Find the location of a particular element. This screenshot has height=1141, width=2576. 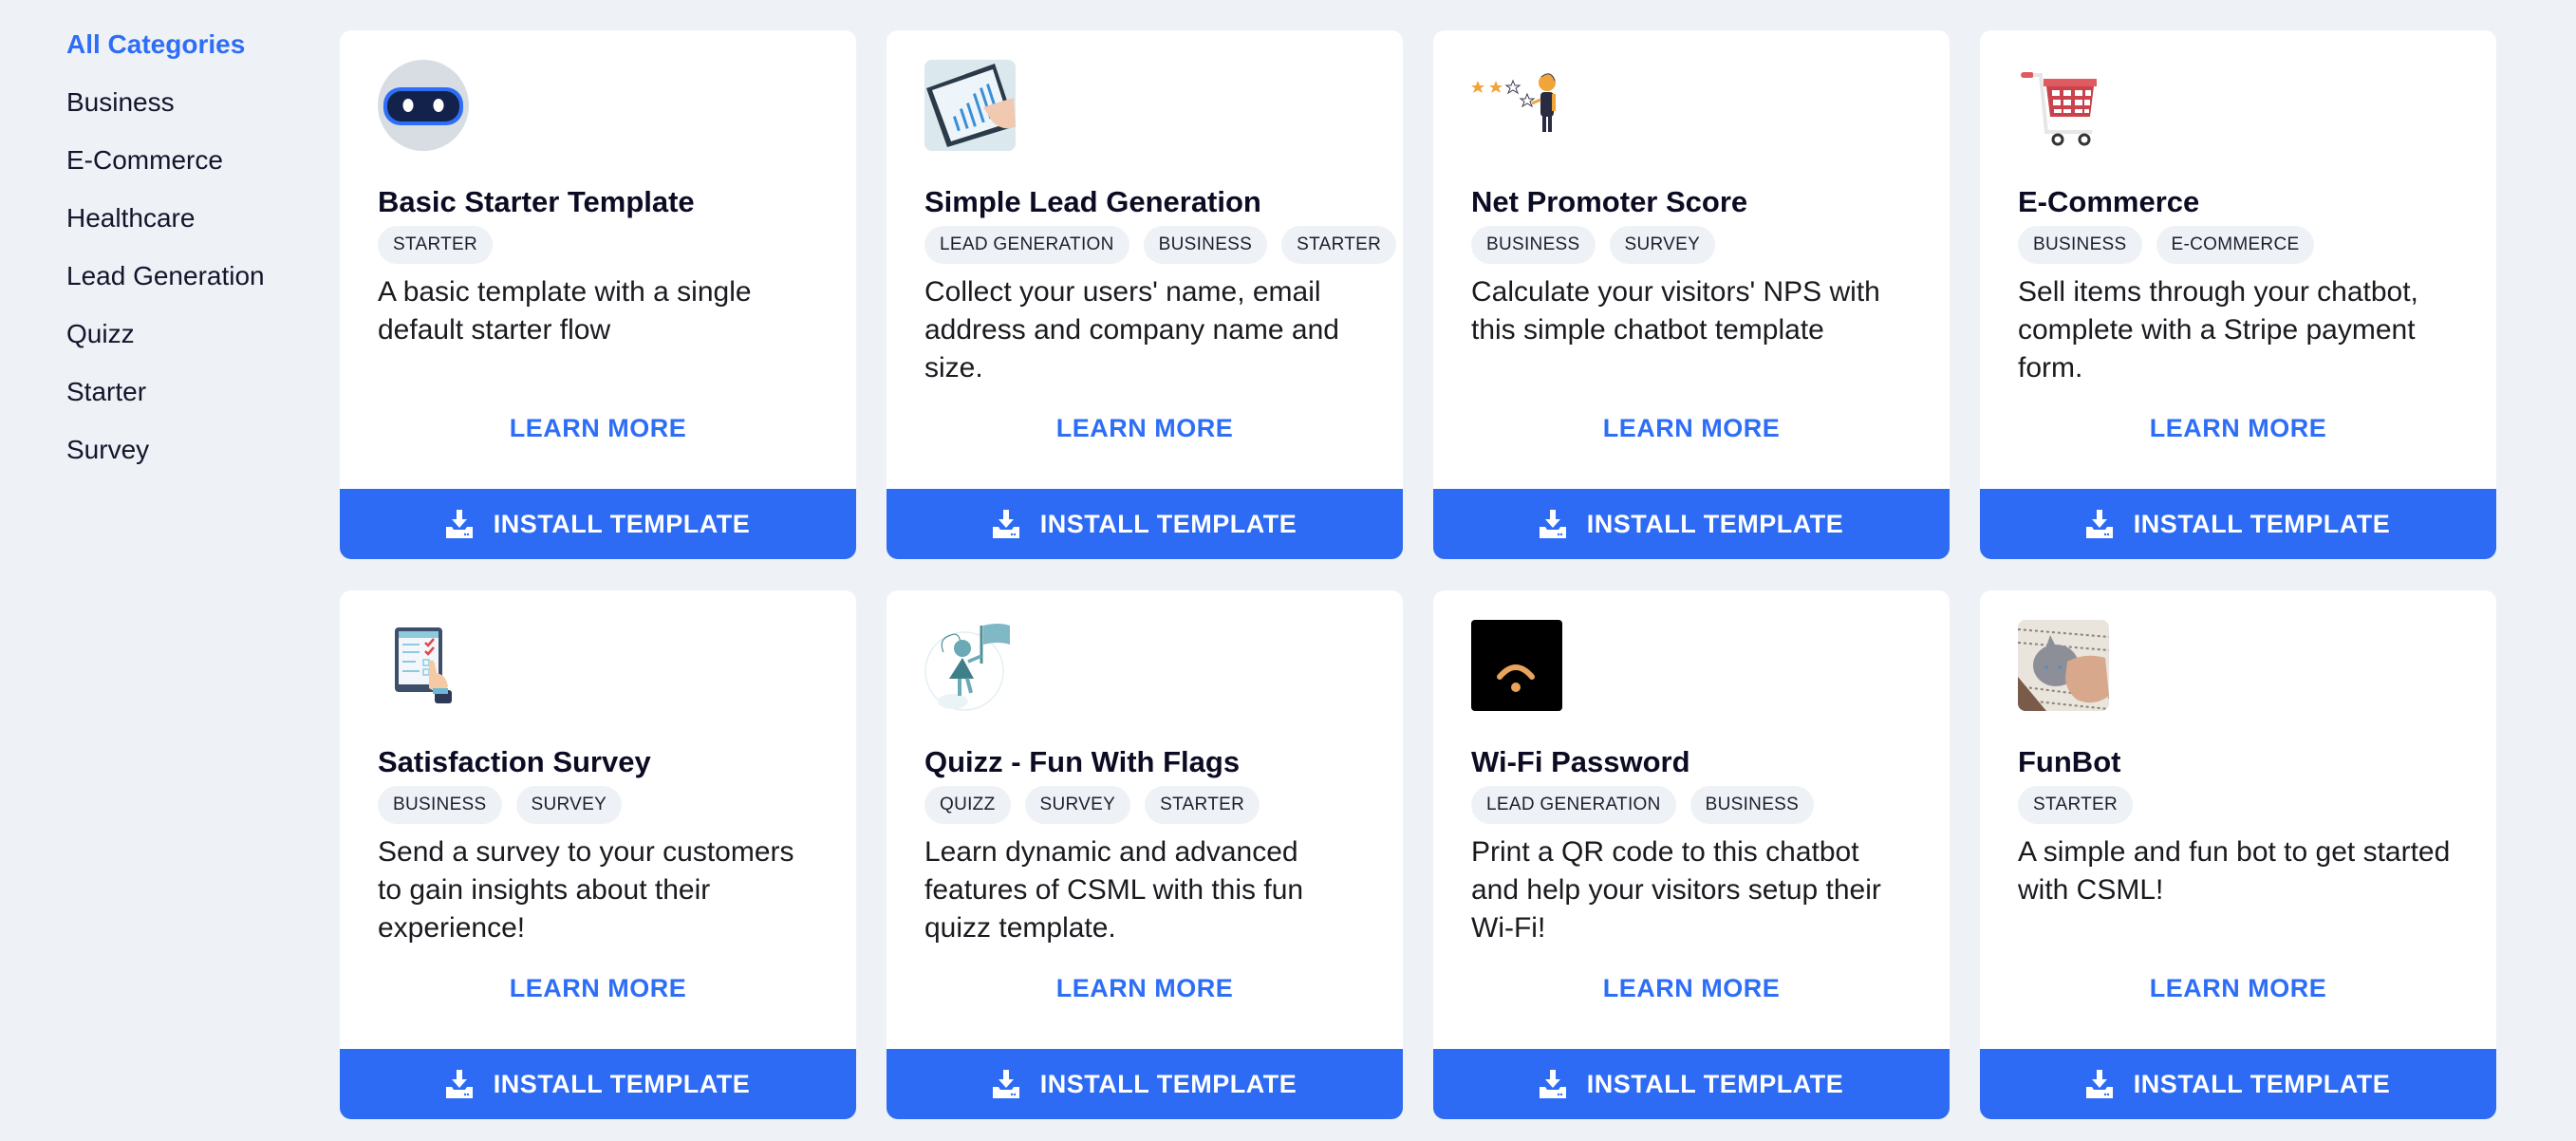

tag-list: LEAD GENERATION BUSINESS STARTER is located at coordinates (1160, 245).